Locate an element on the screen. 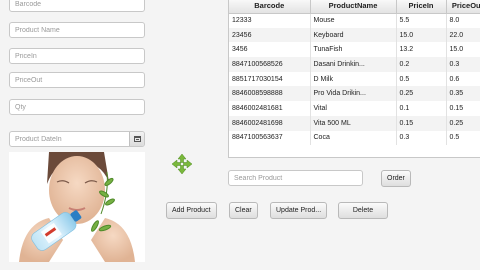  date-in-field is located at coordinates (77, 139).